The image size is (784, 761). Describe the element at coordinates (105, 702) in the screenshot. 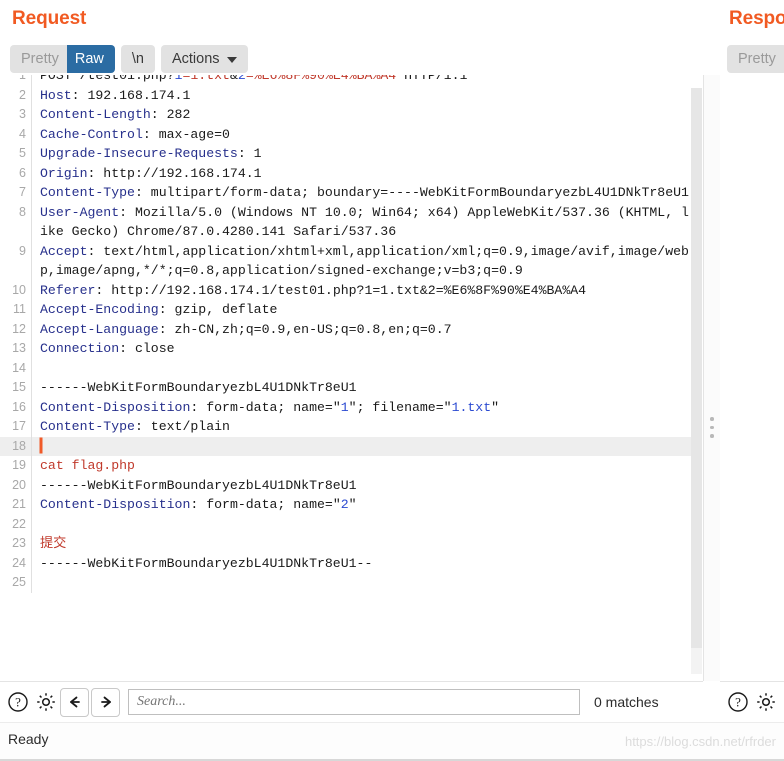

I see `search-next-button` at that location.